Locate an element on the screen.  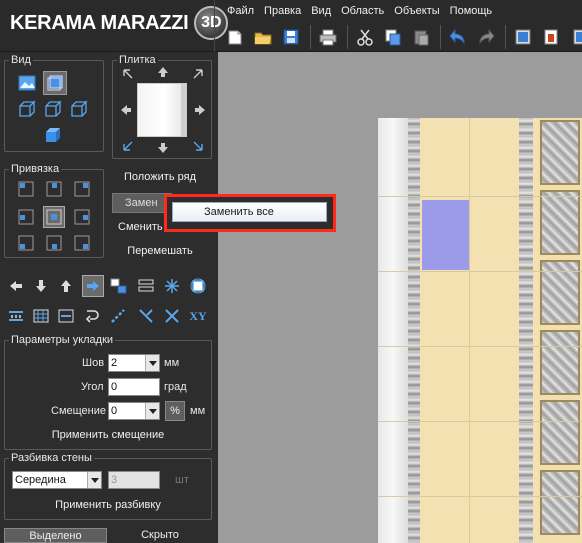
seam-select: 2 is located at coordinates (134, 363).